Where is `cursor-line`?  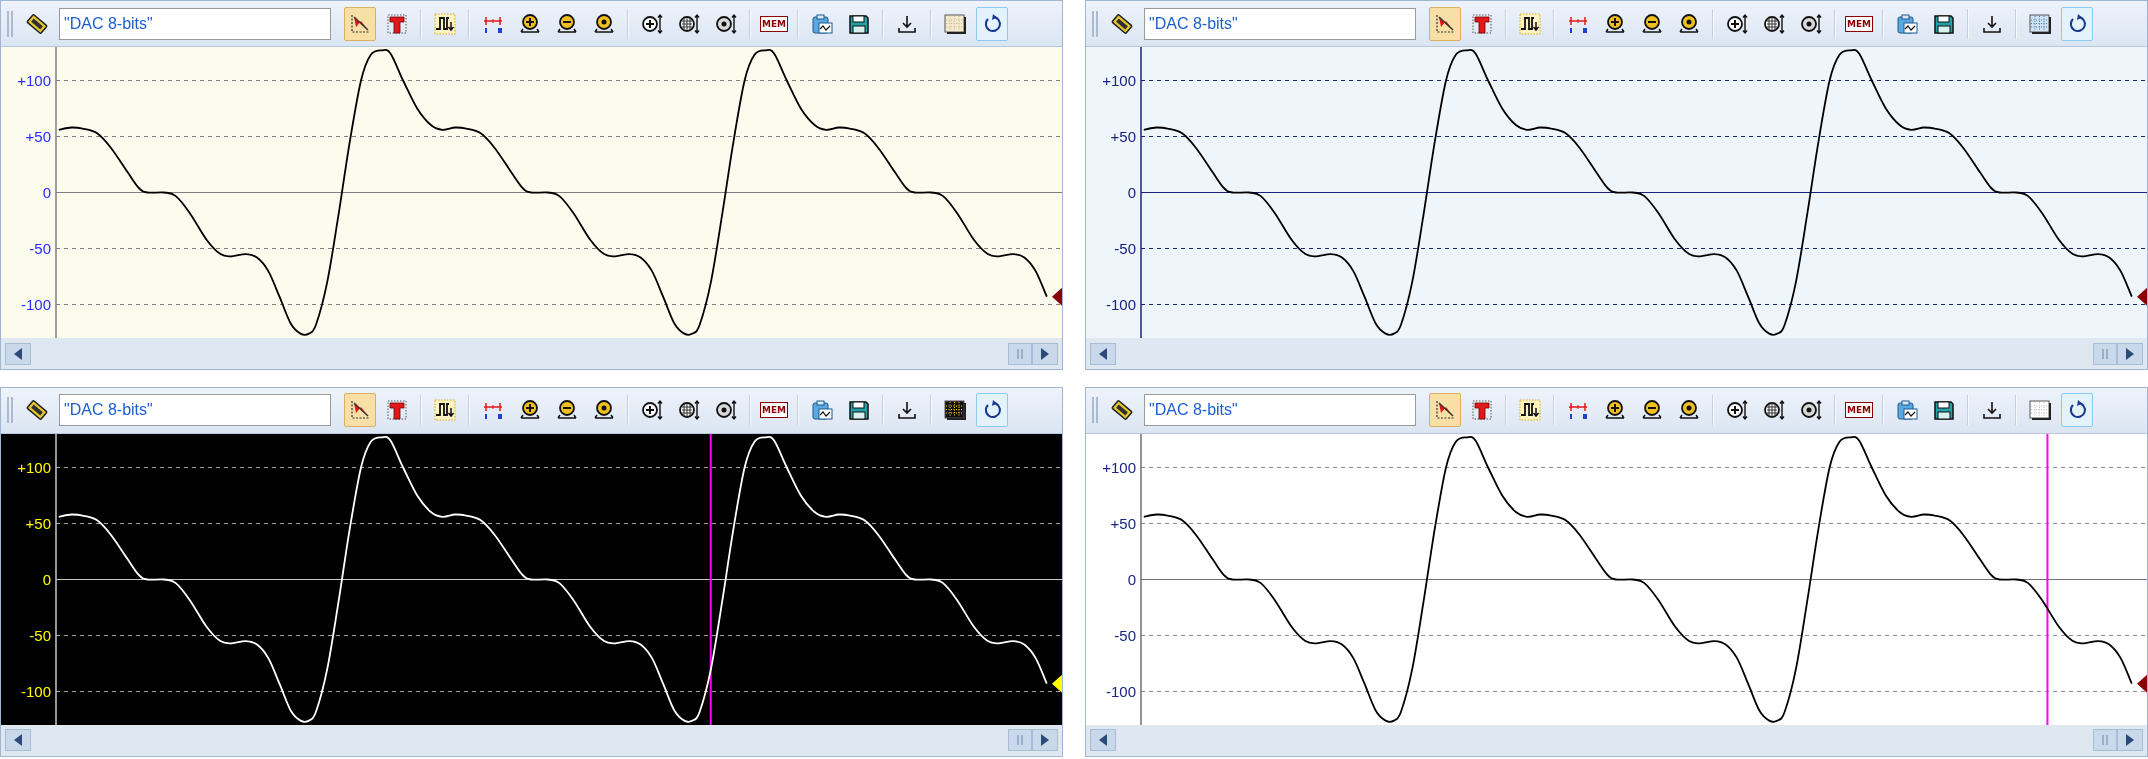 cursor-line is located at coordinates (710, 579).